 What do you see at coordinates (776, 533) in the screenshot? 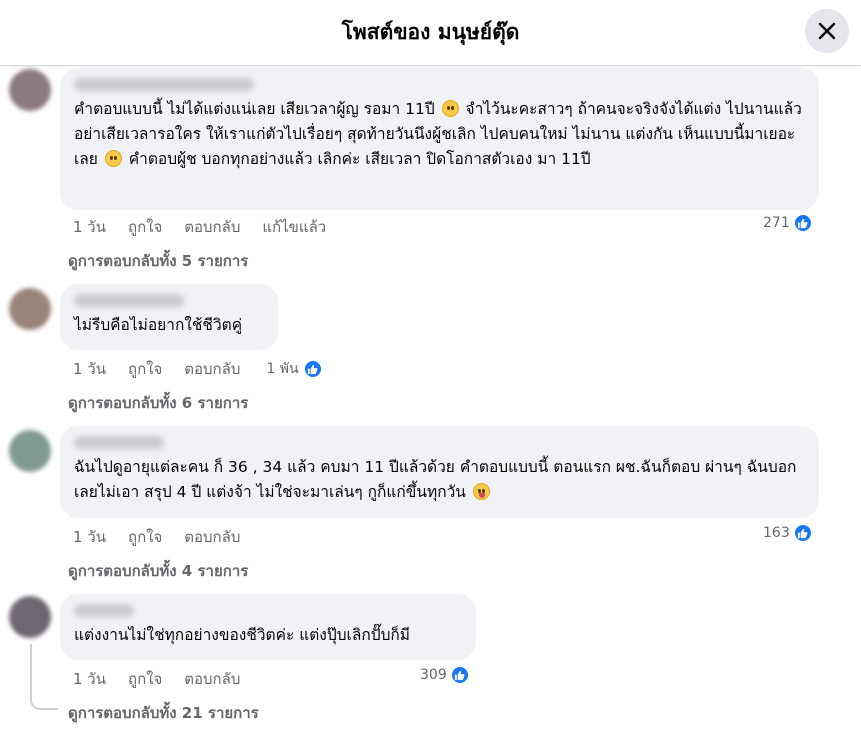
I see `reaction-number: 163` at bounding box center [776, 533].